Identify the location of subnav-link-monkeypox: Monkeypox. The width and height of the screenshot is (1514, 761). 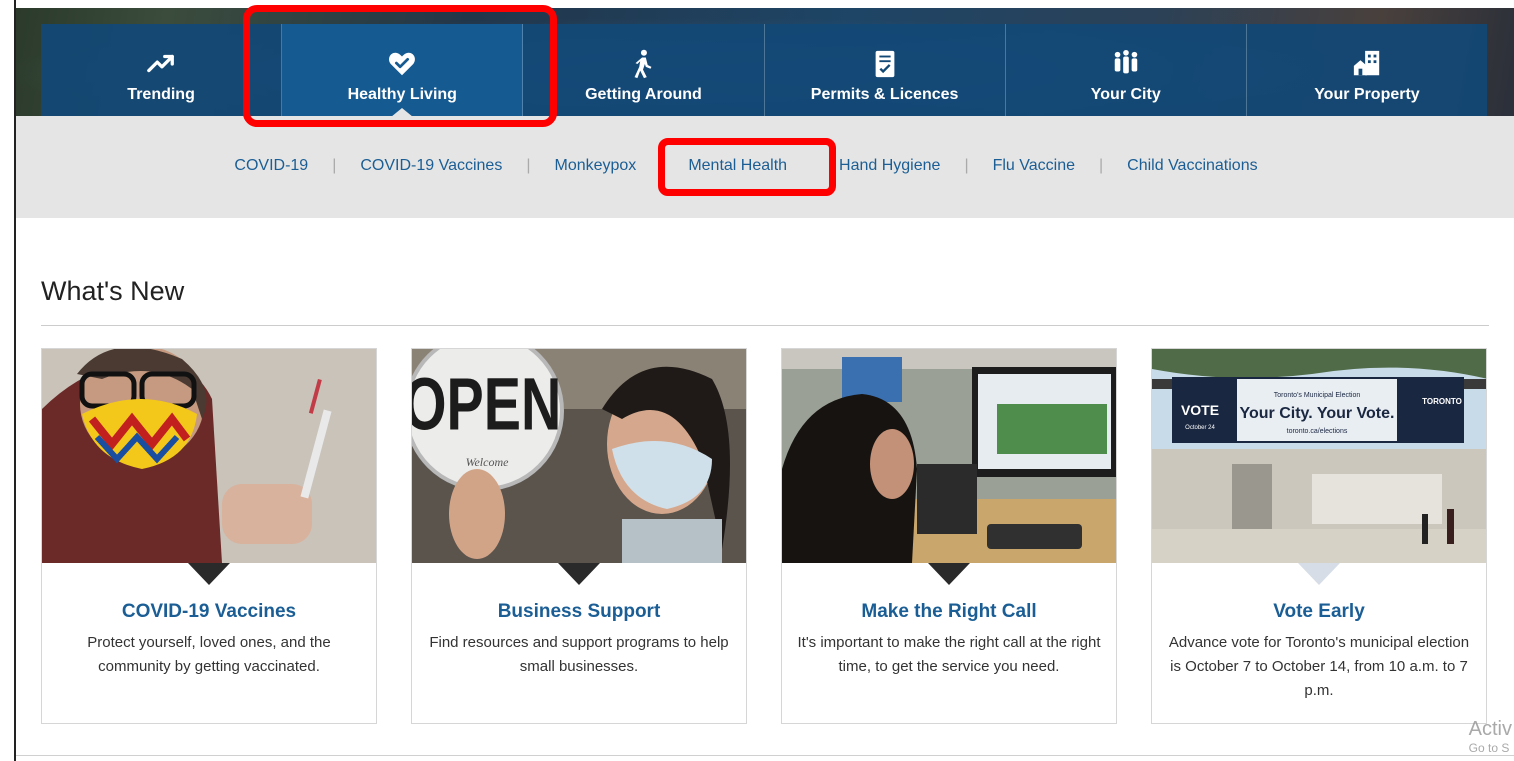
(595, 166).